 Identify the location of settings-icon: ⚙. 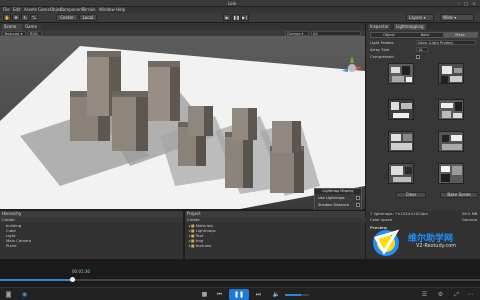
(440, 294).